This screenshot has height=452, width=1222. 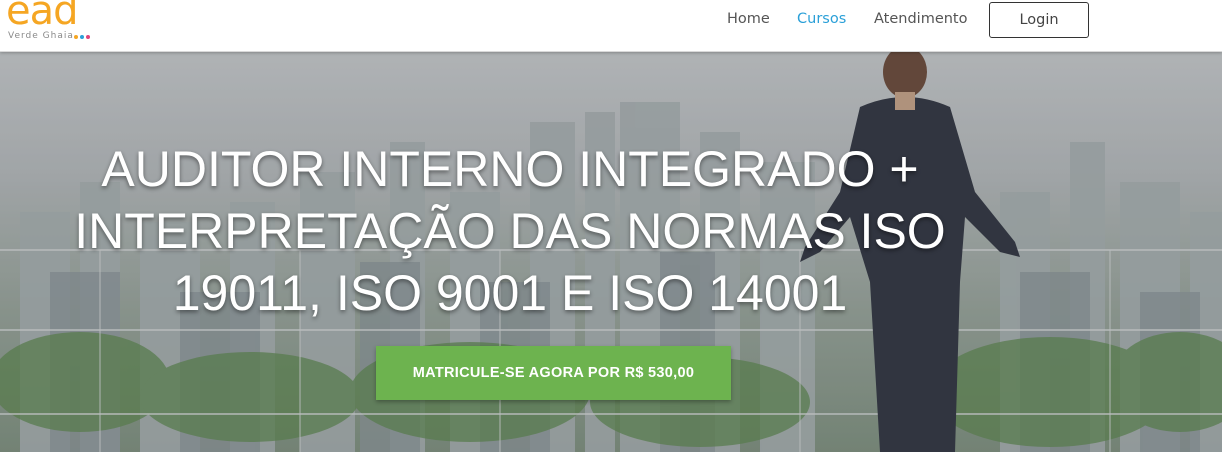 I want to click on logo-dots-icon, so click(x=82, y=37).